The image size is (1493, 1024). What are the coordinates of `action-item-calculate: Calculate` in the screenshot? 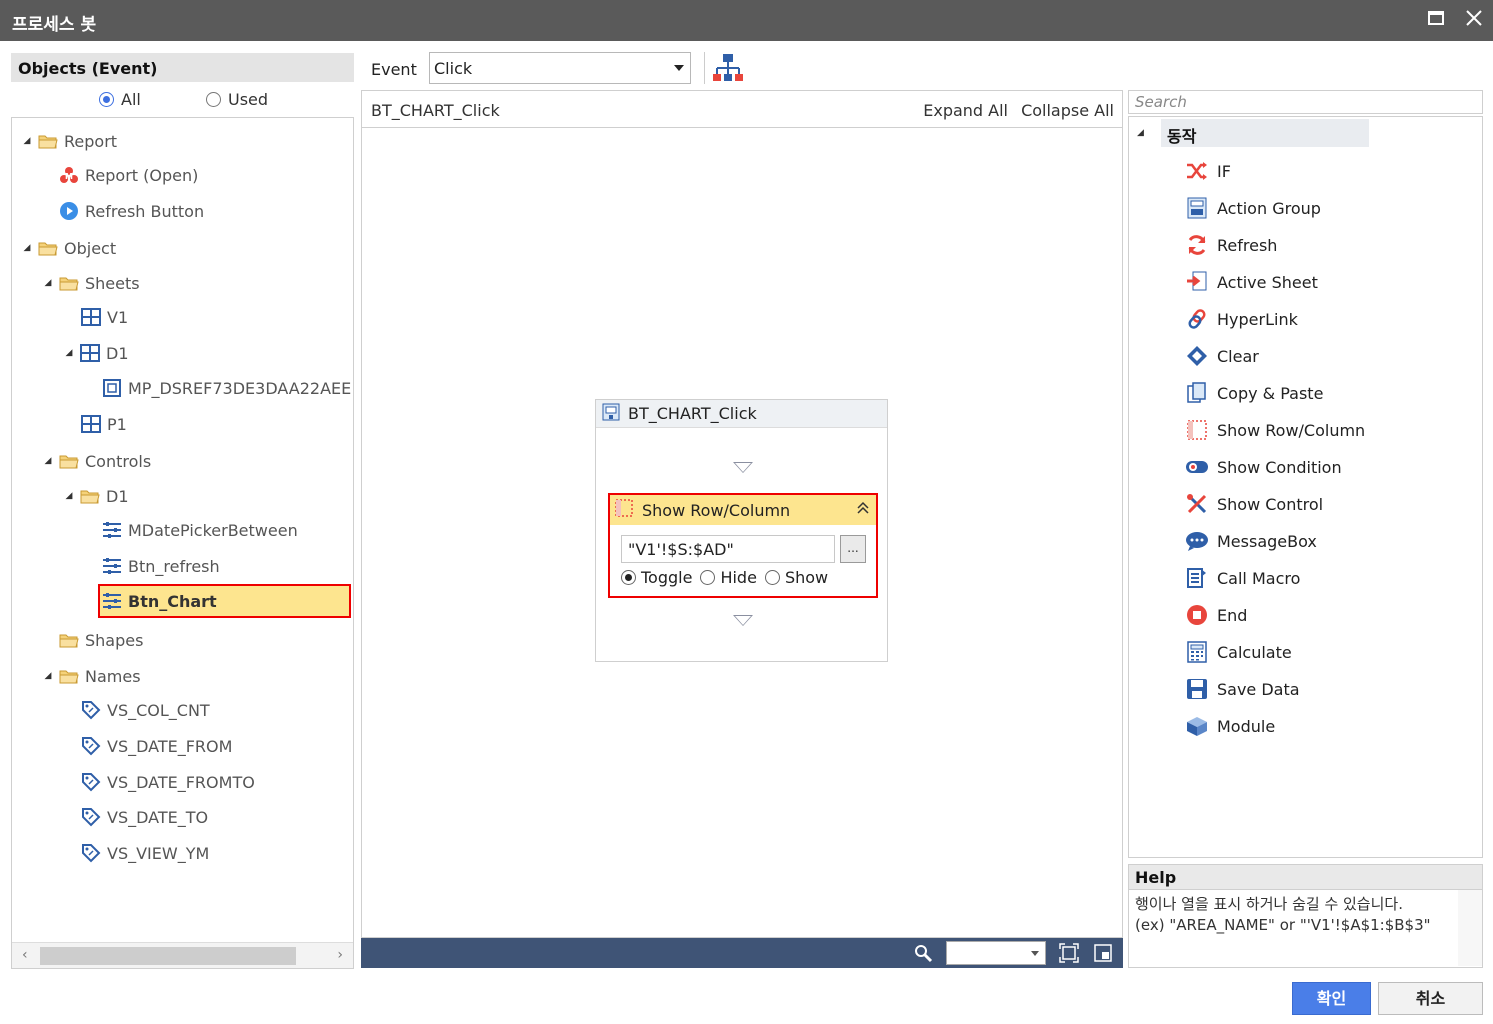 It's located at (1238, 652).